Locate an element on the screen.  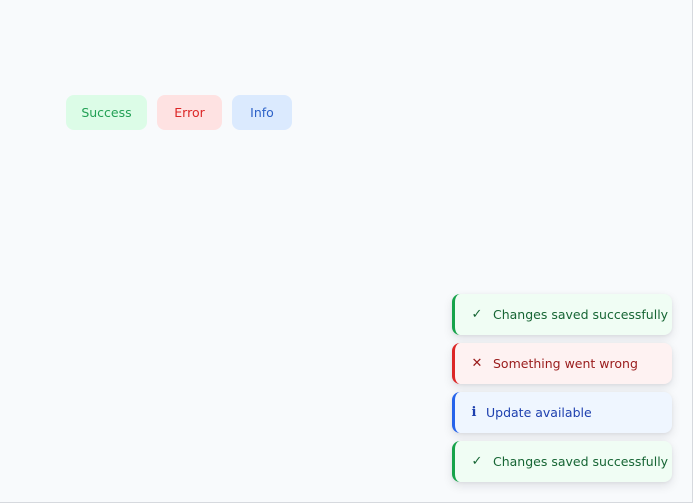
show-success-toast-button: Success is located at coordinates (106, 112).